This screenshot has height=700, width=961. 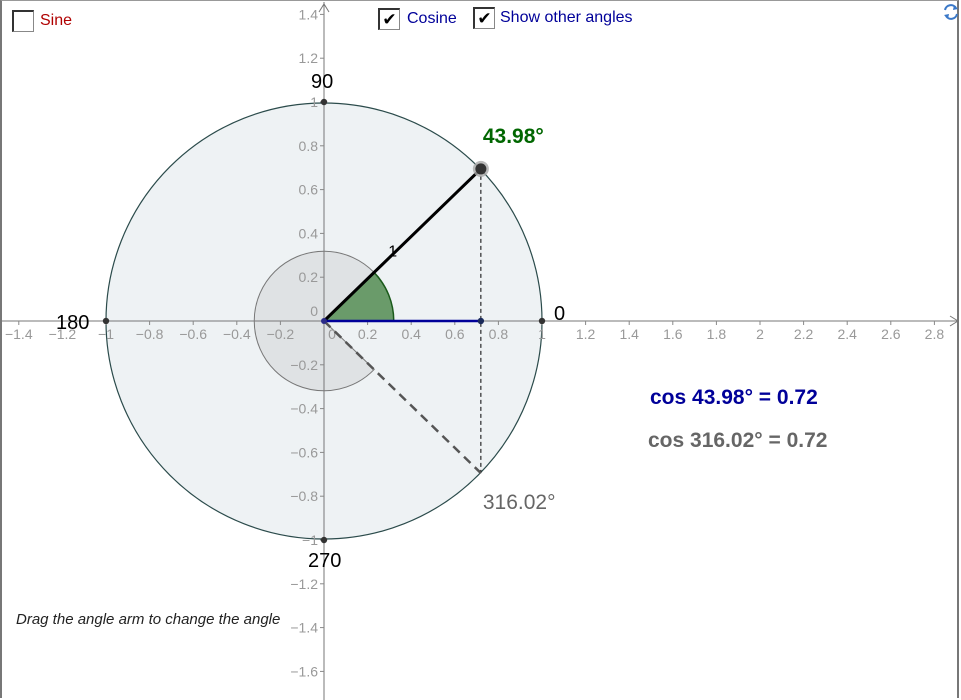 I want to click on degree-label-90: 90, so click(x=322, y=82).